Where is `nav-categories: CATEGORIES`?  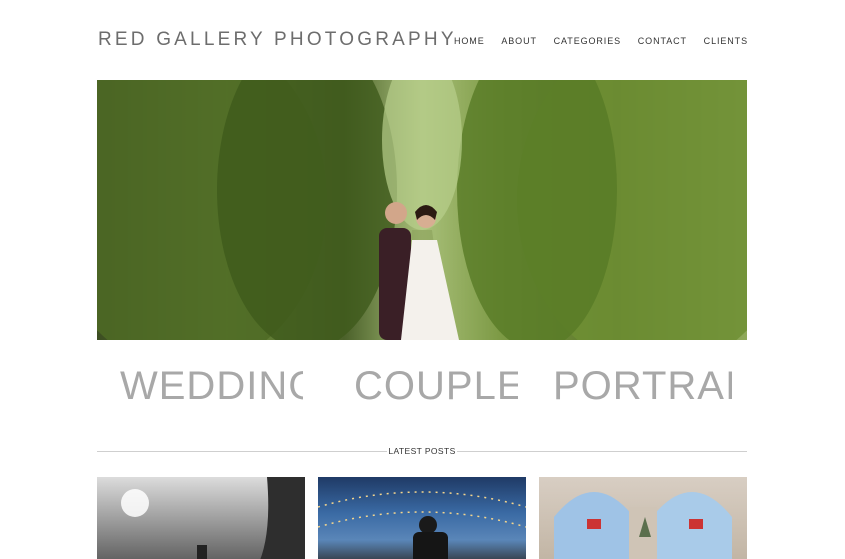 nav-categories: CATEGORIES is located at coordinates (587, 41).